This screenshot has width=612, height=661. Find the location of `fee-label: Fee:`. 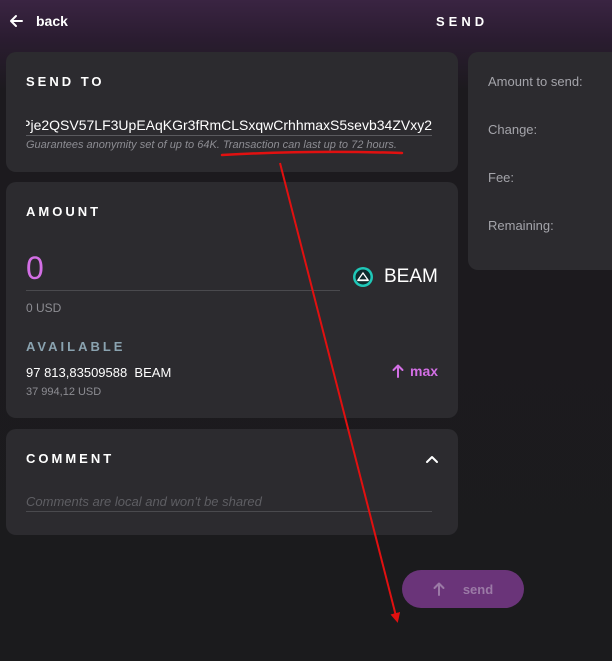

fee-label: Fee: is located at coordinates (501, 177).